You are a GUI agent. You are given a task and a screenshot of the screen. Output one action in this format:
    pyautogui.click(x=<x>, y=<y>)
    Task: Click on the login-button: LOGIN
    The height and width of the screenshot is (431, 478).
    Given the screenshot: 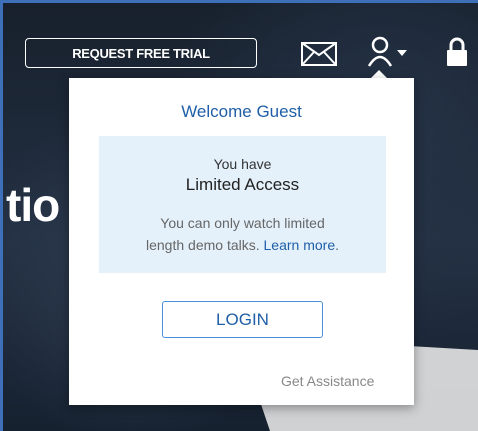 What is the action you would take?
    pyautogui.click(x=242, y=319)
    